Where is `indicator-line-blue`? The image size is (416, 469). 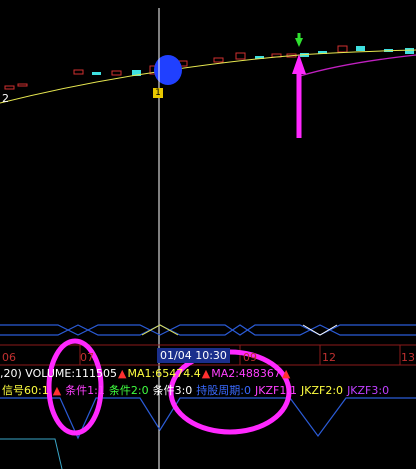 indicator-line-blue is located at coordinates (208, 418).